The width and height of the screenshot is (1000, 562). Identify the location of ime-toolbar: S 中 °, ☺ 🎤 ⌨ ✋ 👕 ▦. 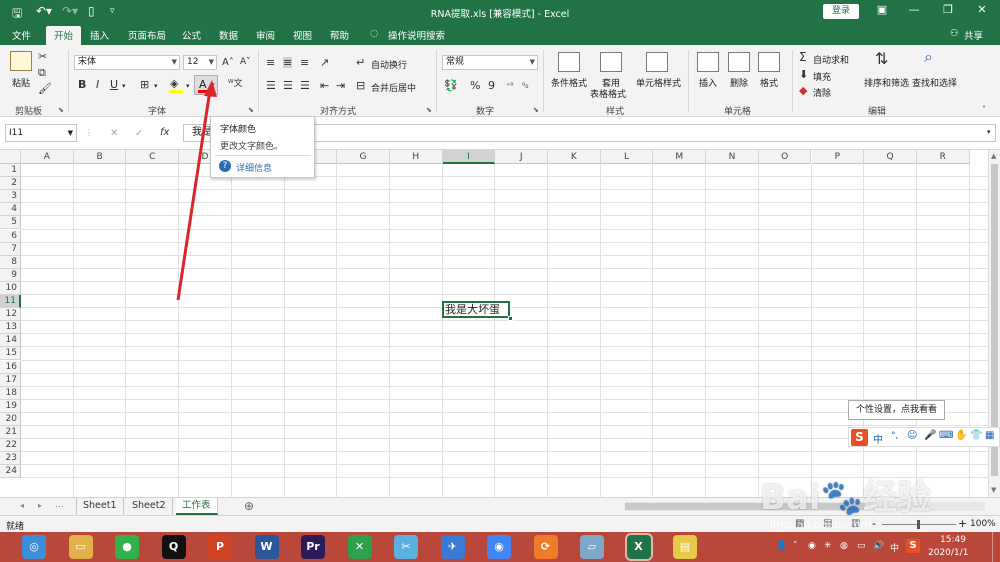
(924, 437).